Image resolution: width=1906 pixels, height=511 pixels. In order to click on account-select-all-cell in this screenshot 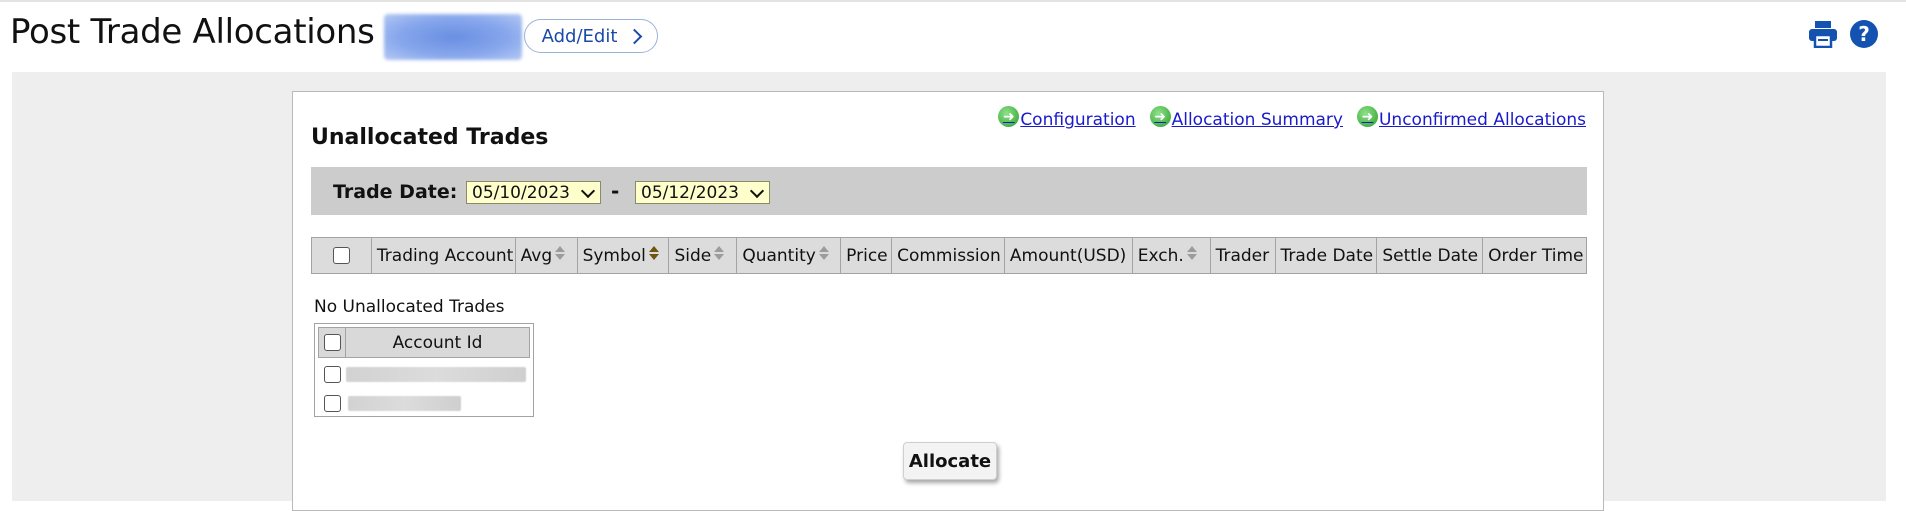, I will do `click(332, 342)`.